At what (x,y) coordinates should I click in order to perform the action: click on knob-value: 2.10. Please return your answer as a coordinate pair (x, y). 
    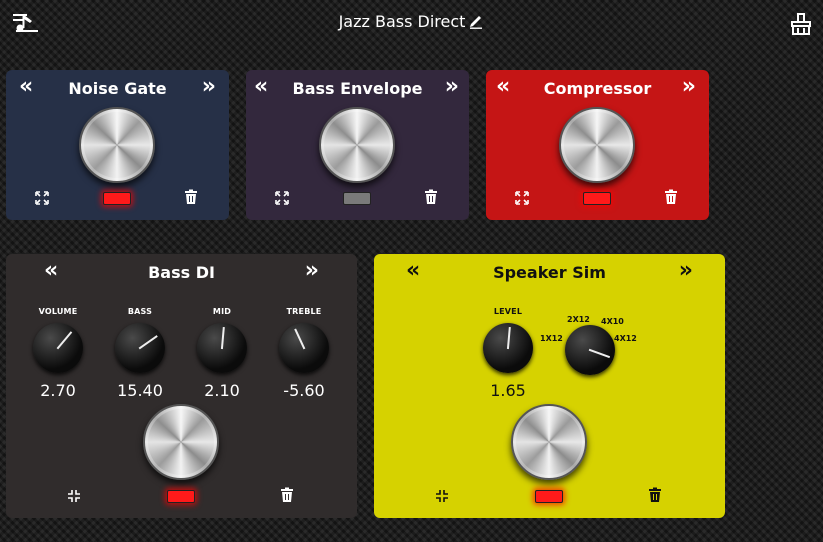
    Looking at the image, I should click on (222, 390).